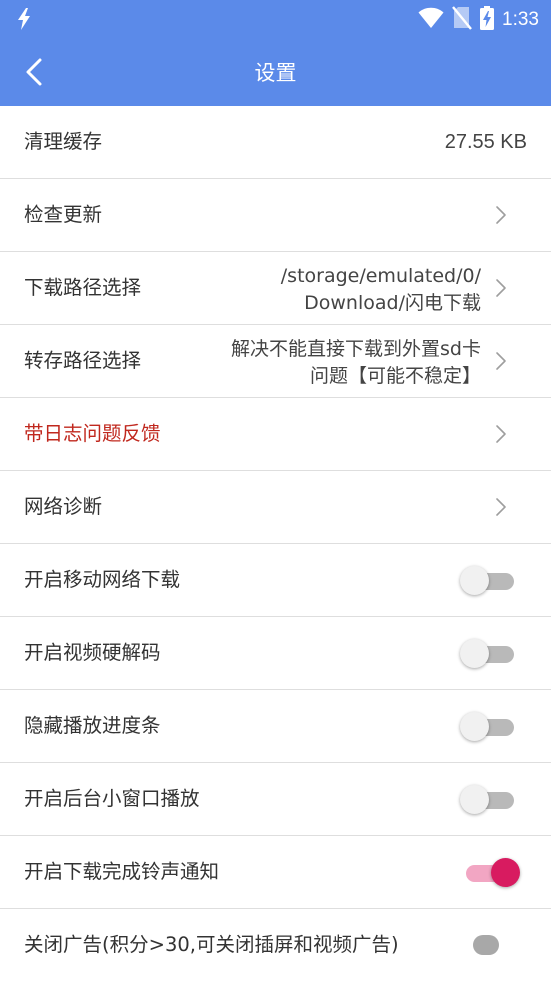 This screenshot has width=551, height=981. I want to click on toolbar: 设置, so click(275, 73).